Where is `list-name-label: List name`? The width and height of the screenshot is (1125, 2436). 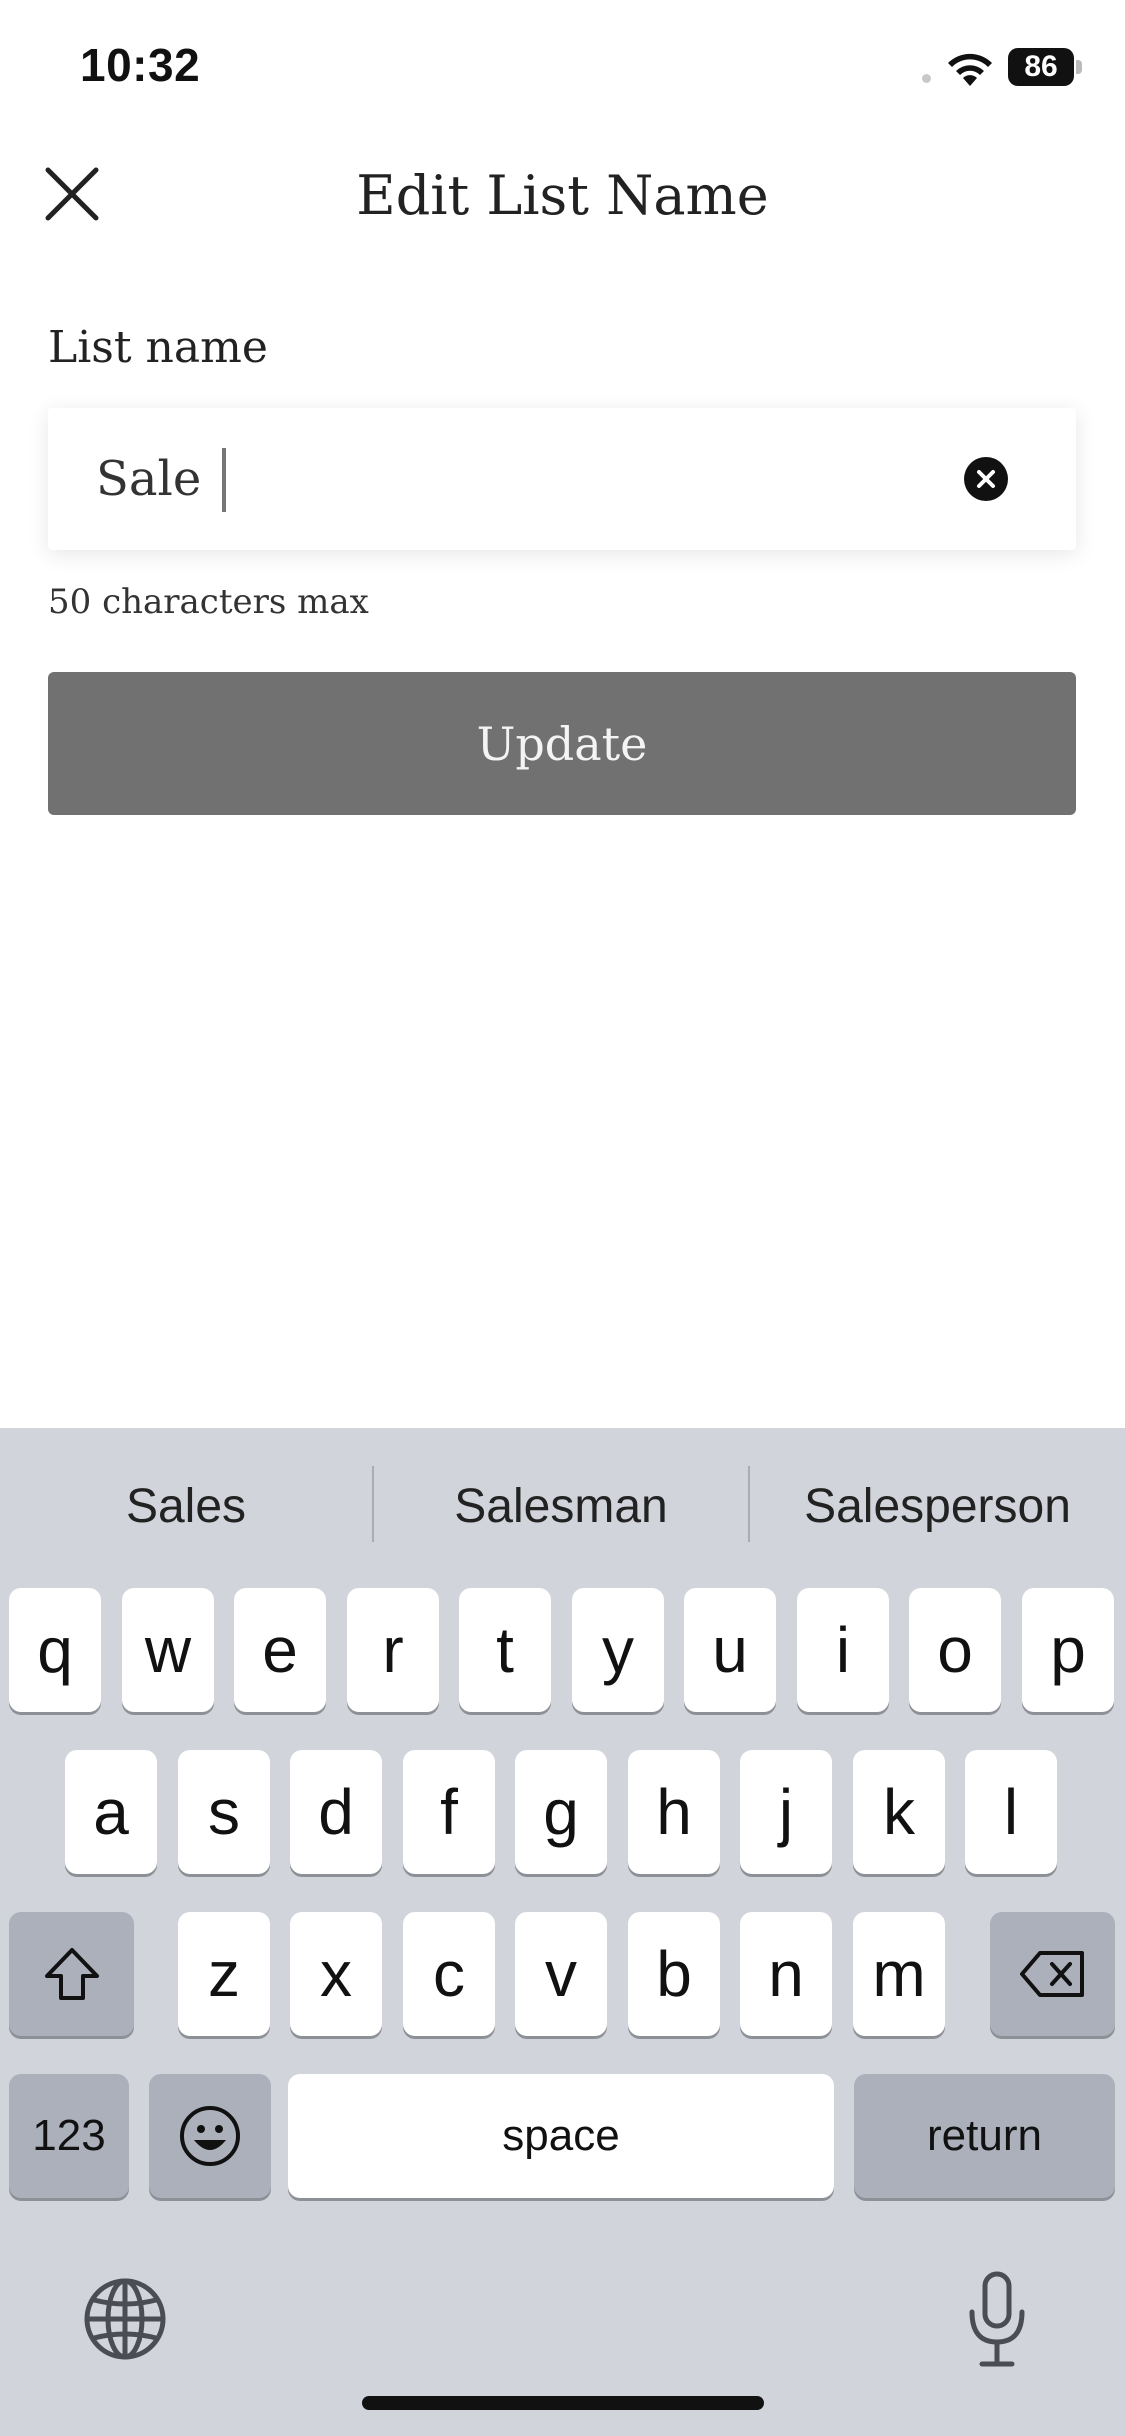
list-name-label: List name is located at coordinates (158, 347).